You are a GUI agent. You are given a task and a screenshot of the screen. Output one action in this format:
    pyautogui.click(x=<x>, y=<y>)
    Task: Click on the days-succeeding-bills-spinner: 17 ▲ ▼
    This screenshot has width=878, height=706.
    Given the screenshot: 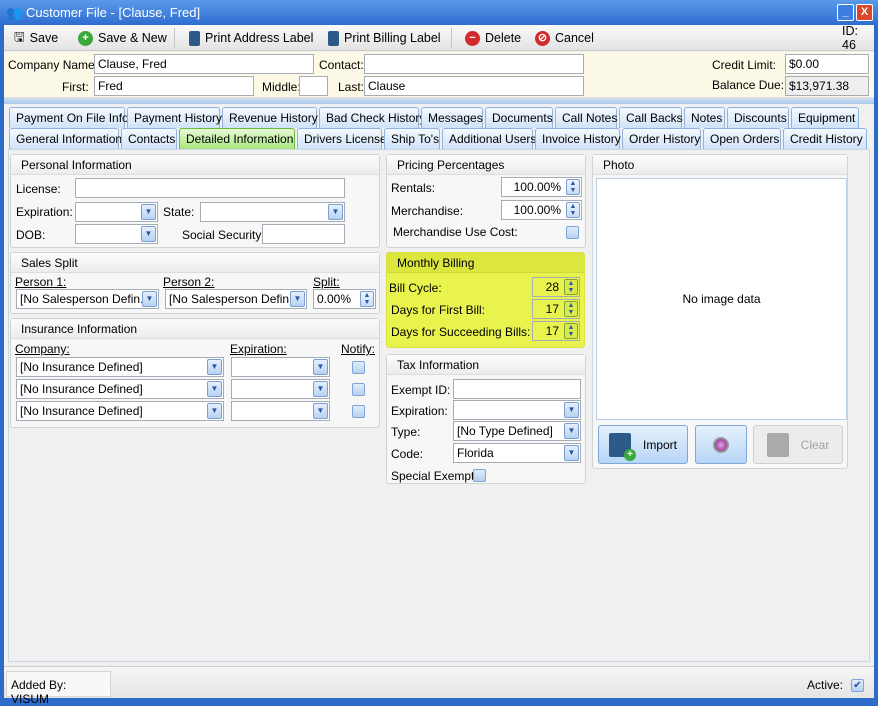 What is the action you would take?
    pyautogui.click(x=556, y=331)
    